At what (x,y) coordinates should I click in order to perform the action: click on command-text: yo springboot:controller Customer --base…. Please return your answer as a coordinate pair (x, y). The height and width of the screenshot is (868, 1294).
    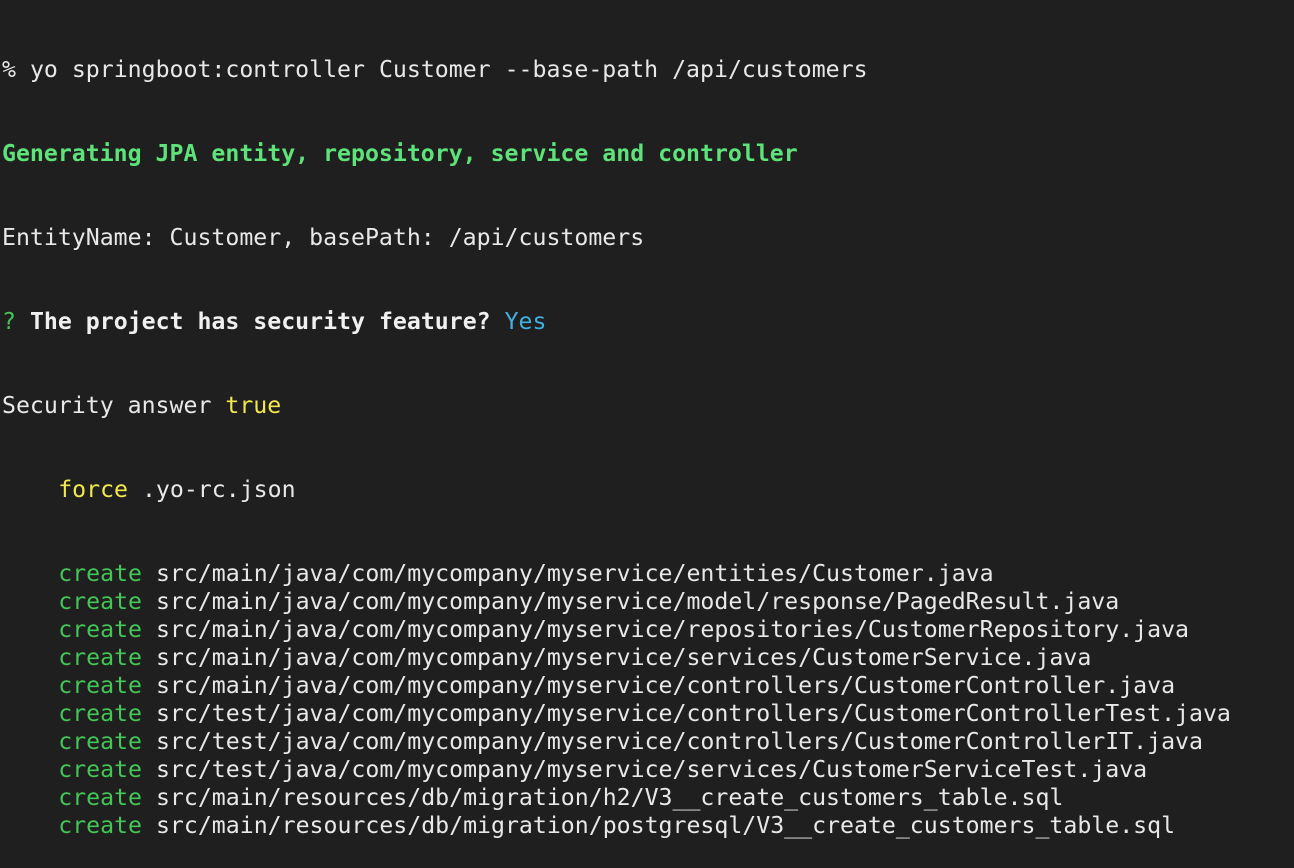
    Looking at the image, I should click on (448, 69).